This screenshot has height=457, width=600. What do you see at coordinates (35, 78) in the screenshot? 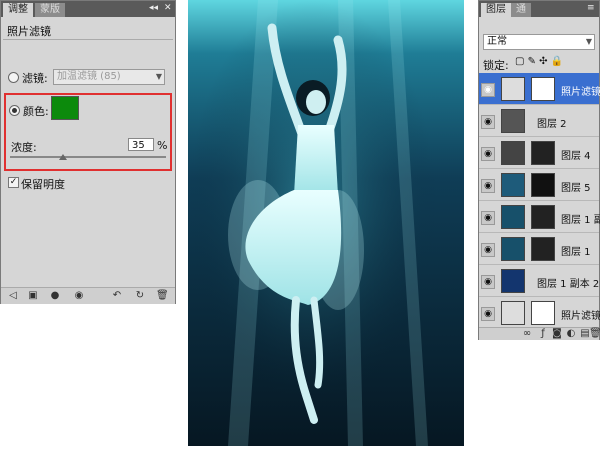
I see `filter-label: 滤镜:` at bounding box center [35, 78].